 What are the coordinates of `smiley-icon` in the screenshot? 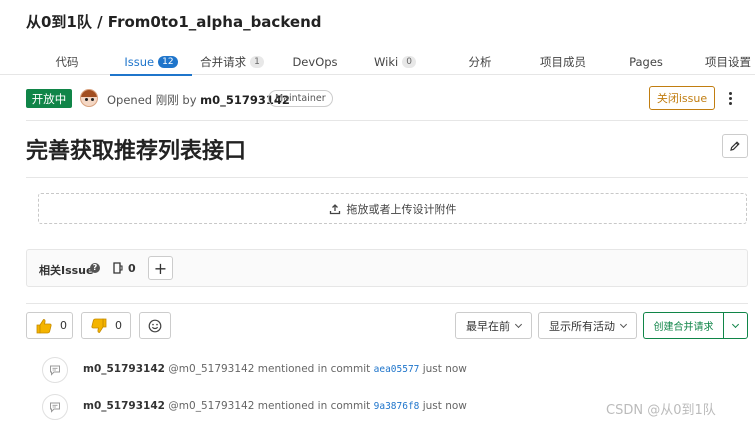 It's located at (155, 325).